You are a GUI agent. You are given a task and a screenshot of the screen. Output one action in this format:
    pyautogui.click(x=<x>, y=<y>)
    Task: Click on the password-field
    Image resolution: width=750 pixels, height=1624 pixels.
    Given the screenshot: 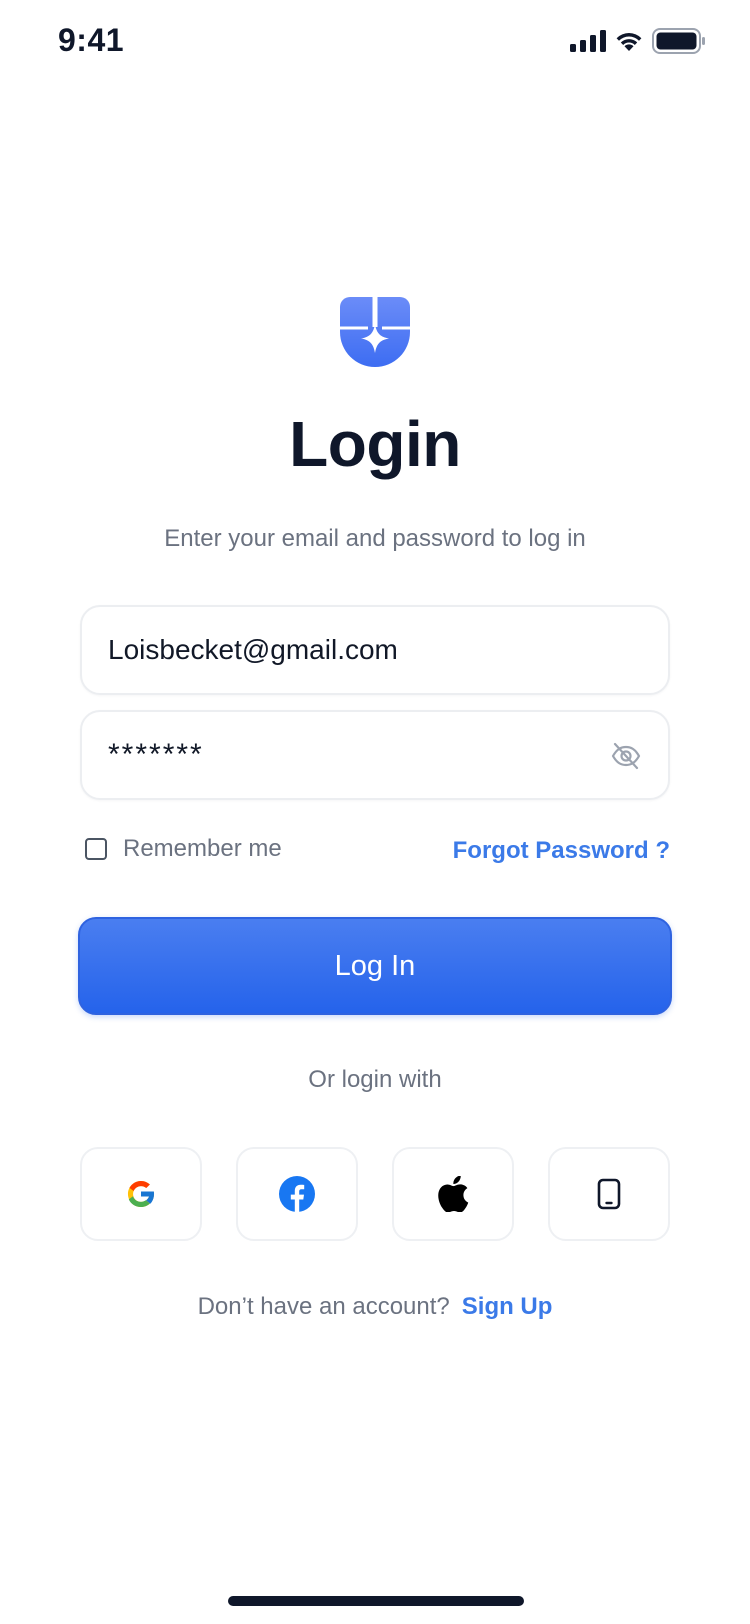 What is the action you would take?
    pyautogui.click(x=375, y=755)
    